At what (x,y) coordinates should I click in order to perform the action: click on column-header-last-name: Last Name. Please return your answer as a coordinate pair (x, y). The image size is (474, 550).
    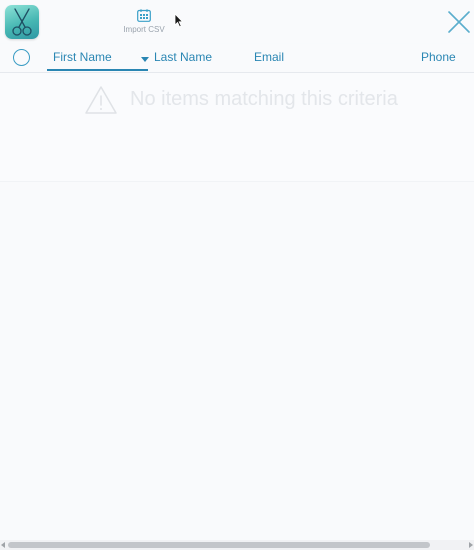
    Looking at the image, I should click on (183, 57).